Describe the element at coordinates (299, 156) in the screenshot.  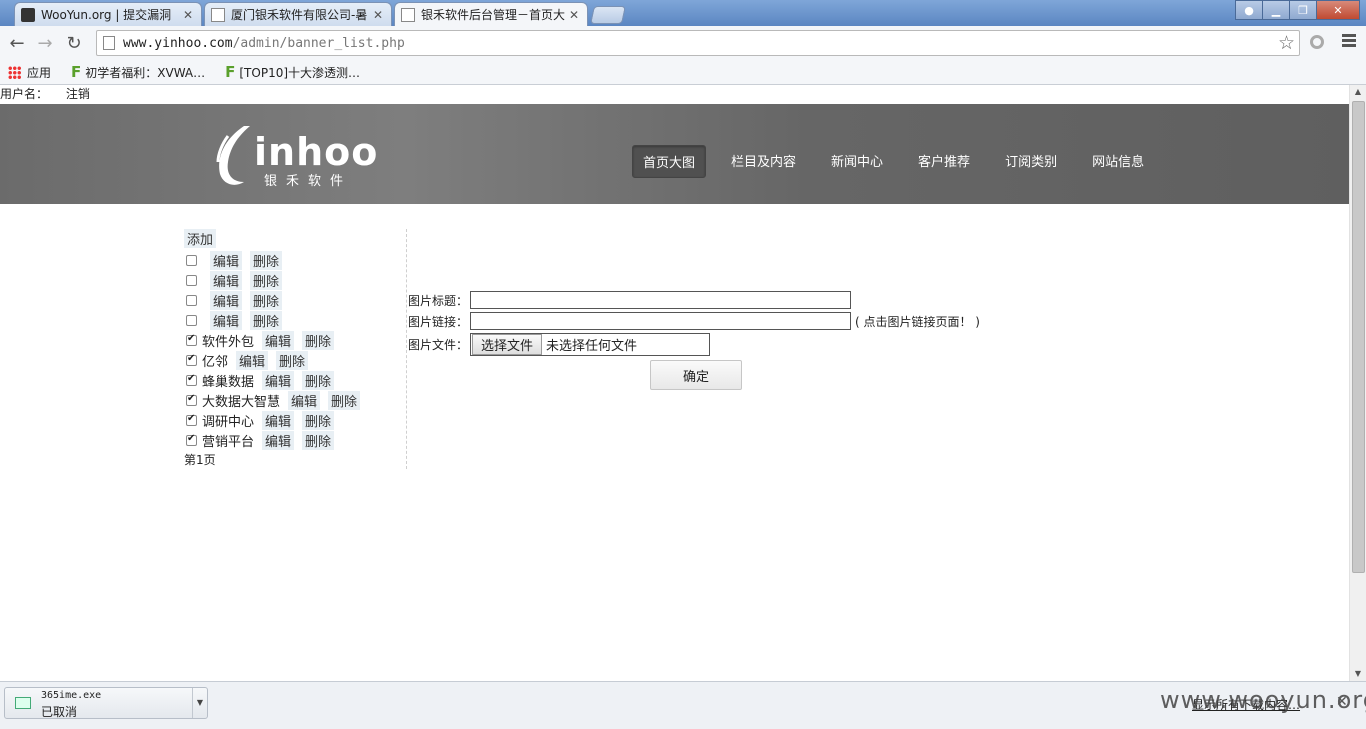
I see `yinhoo-logo: inhoo 银禾软件` at that location.